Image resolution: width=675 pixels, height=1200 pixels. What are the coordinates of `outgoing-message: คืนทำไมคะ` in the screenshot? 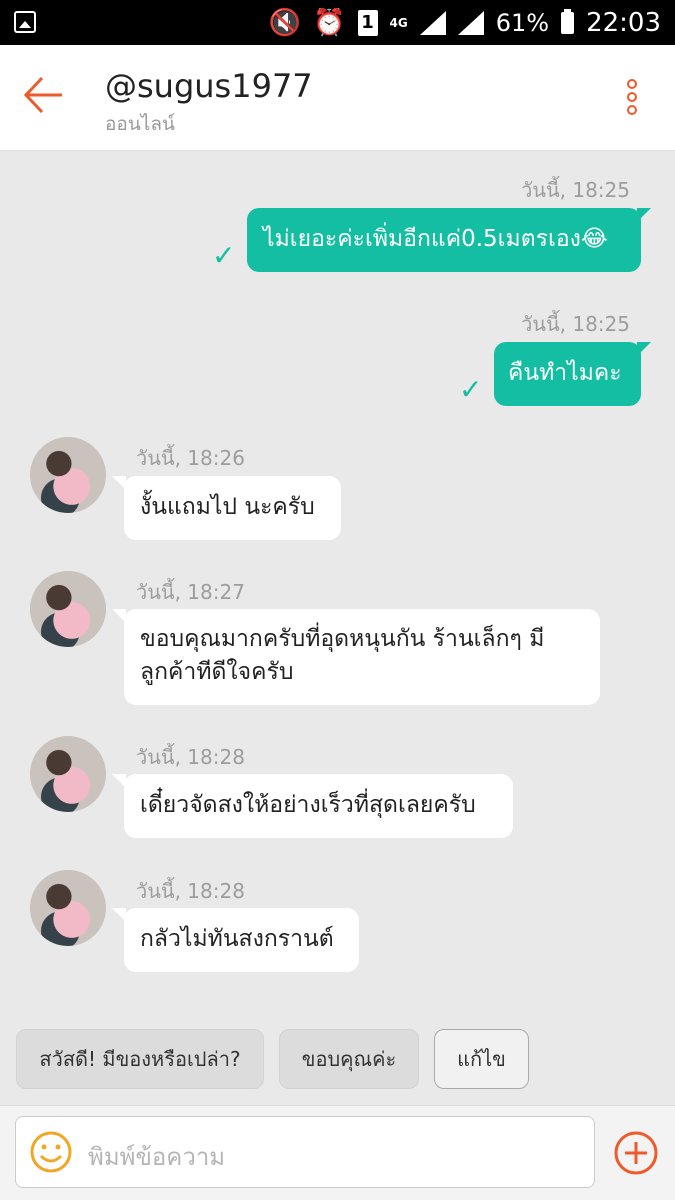 It's located at (567, 374).